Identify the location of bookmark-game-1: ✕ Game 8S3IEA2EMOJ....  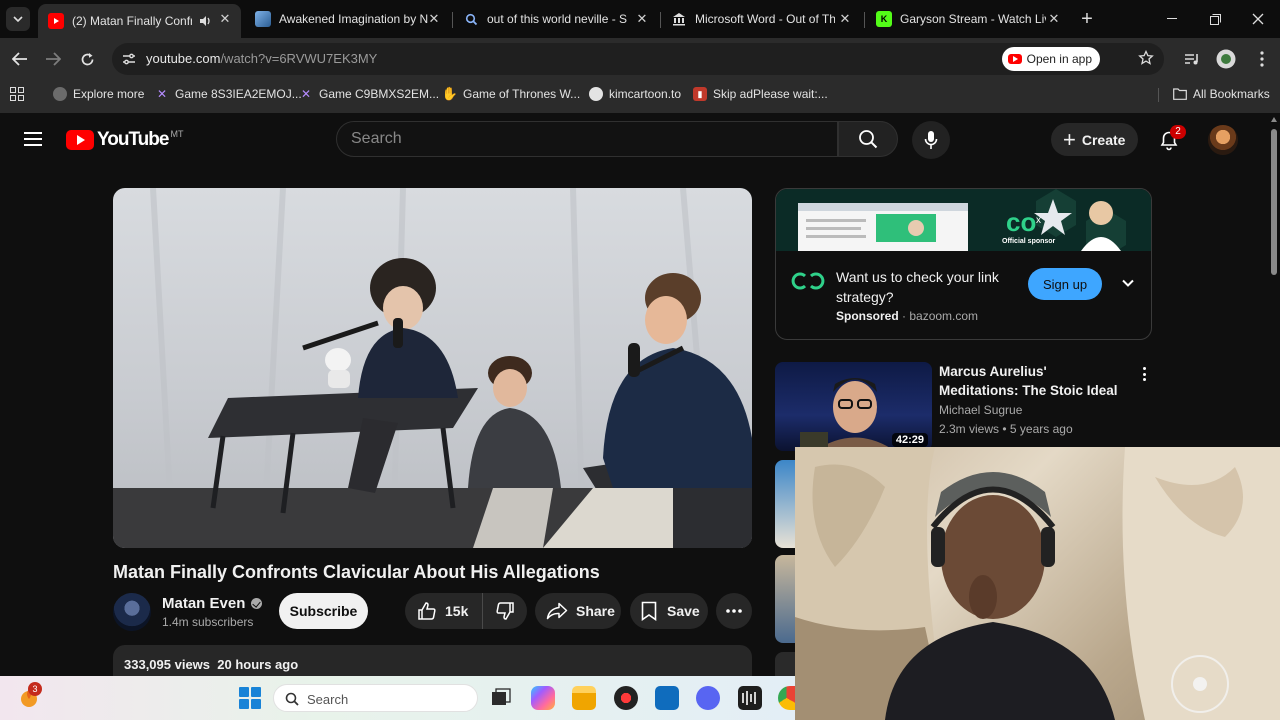
(228, 94).